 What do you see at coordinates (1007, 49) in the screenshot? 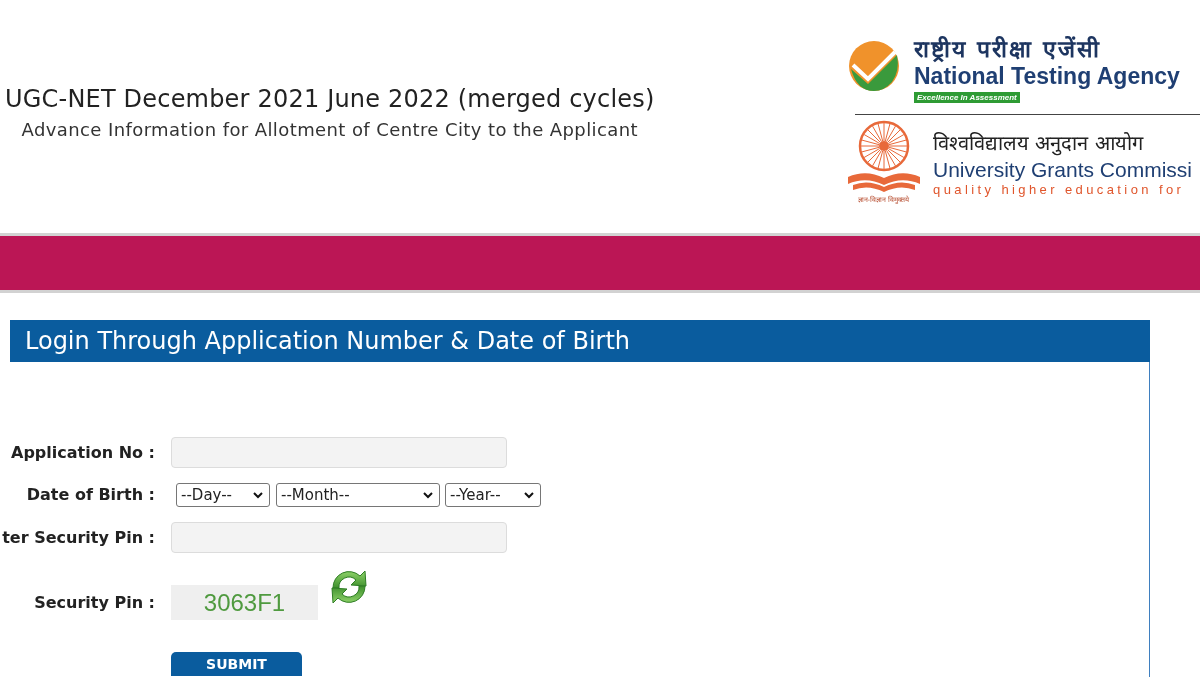
I see `agency-hindi-name: राष्ट्रीय परीक्षा एजेंसी` at bounding box center [1007, 49].